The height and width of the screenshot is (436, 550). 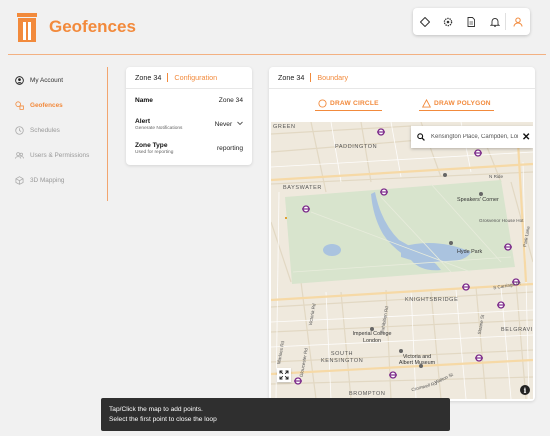 What do you see at coordinates (189, 148) in the screenshot?
I see `zone-type-row: Zone Type Used for reporting reporting` at bounding box center [189, 148].